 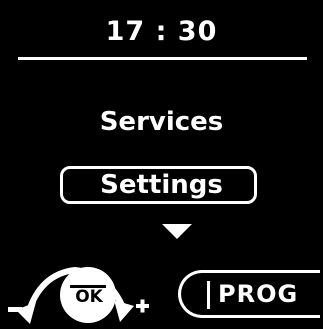 I want to click on prog-button: PROG, so click(x=249, y=294).